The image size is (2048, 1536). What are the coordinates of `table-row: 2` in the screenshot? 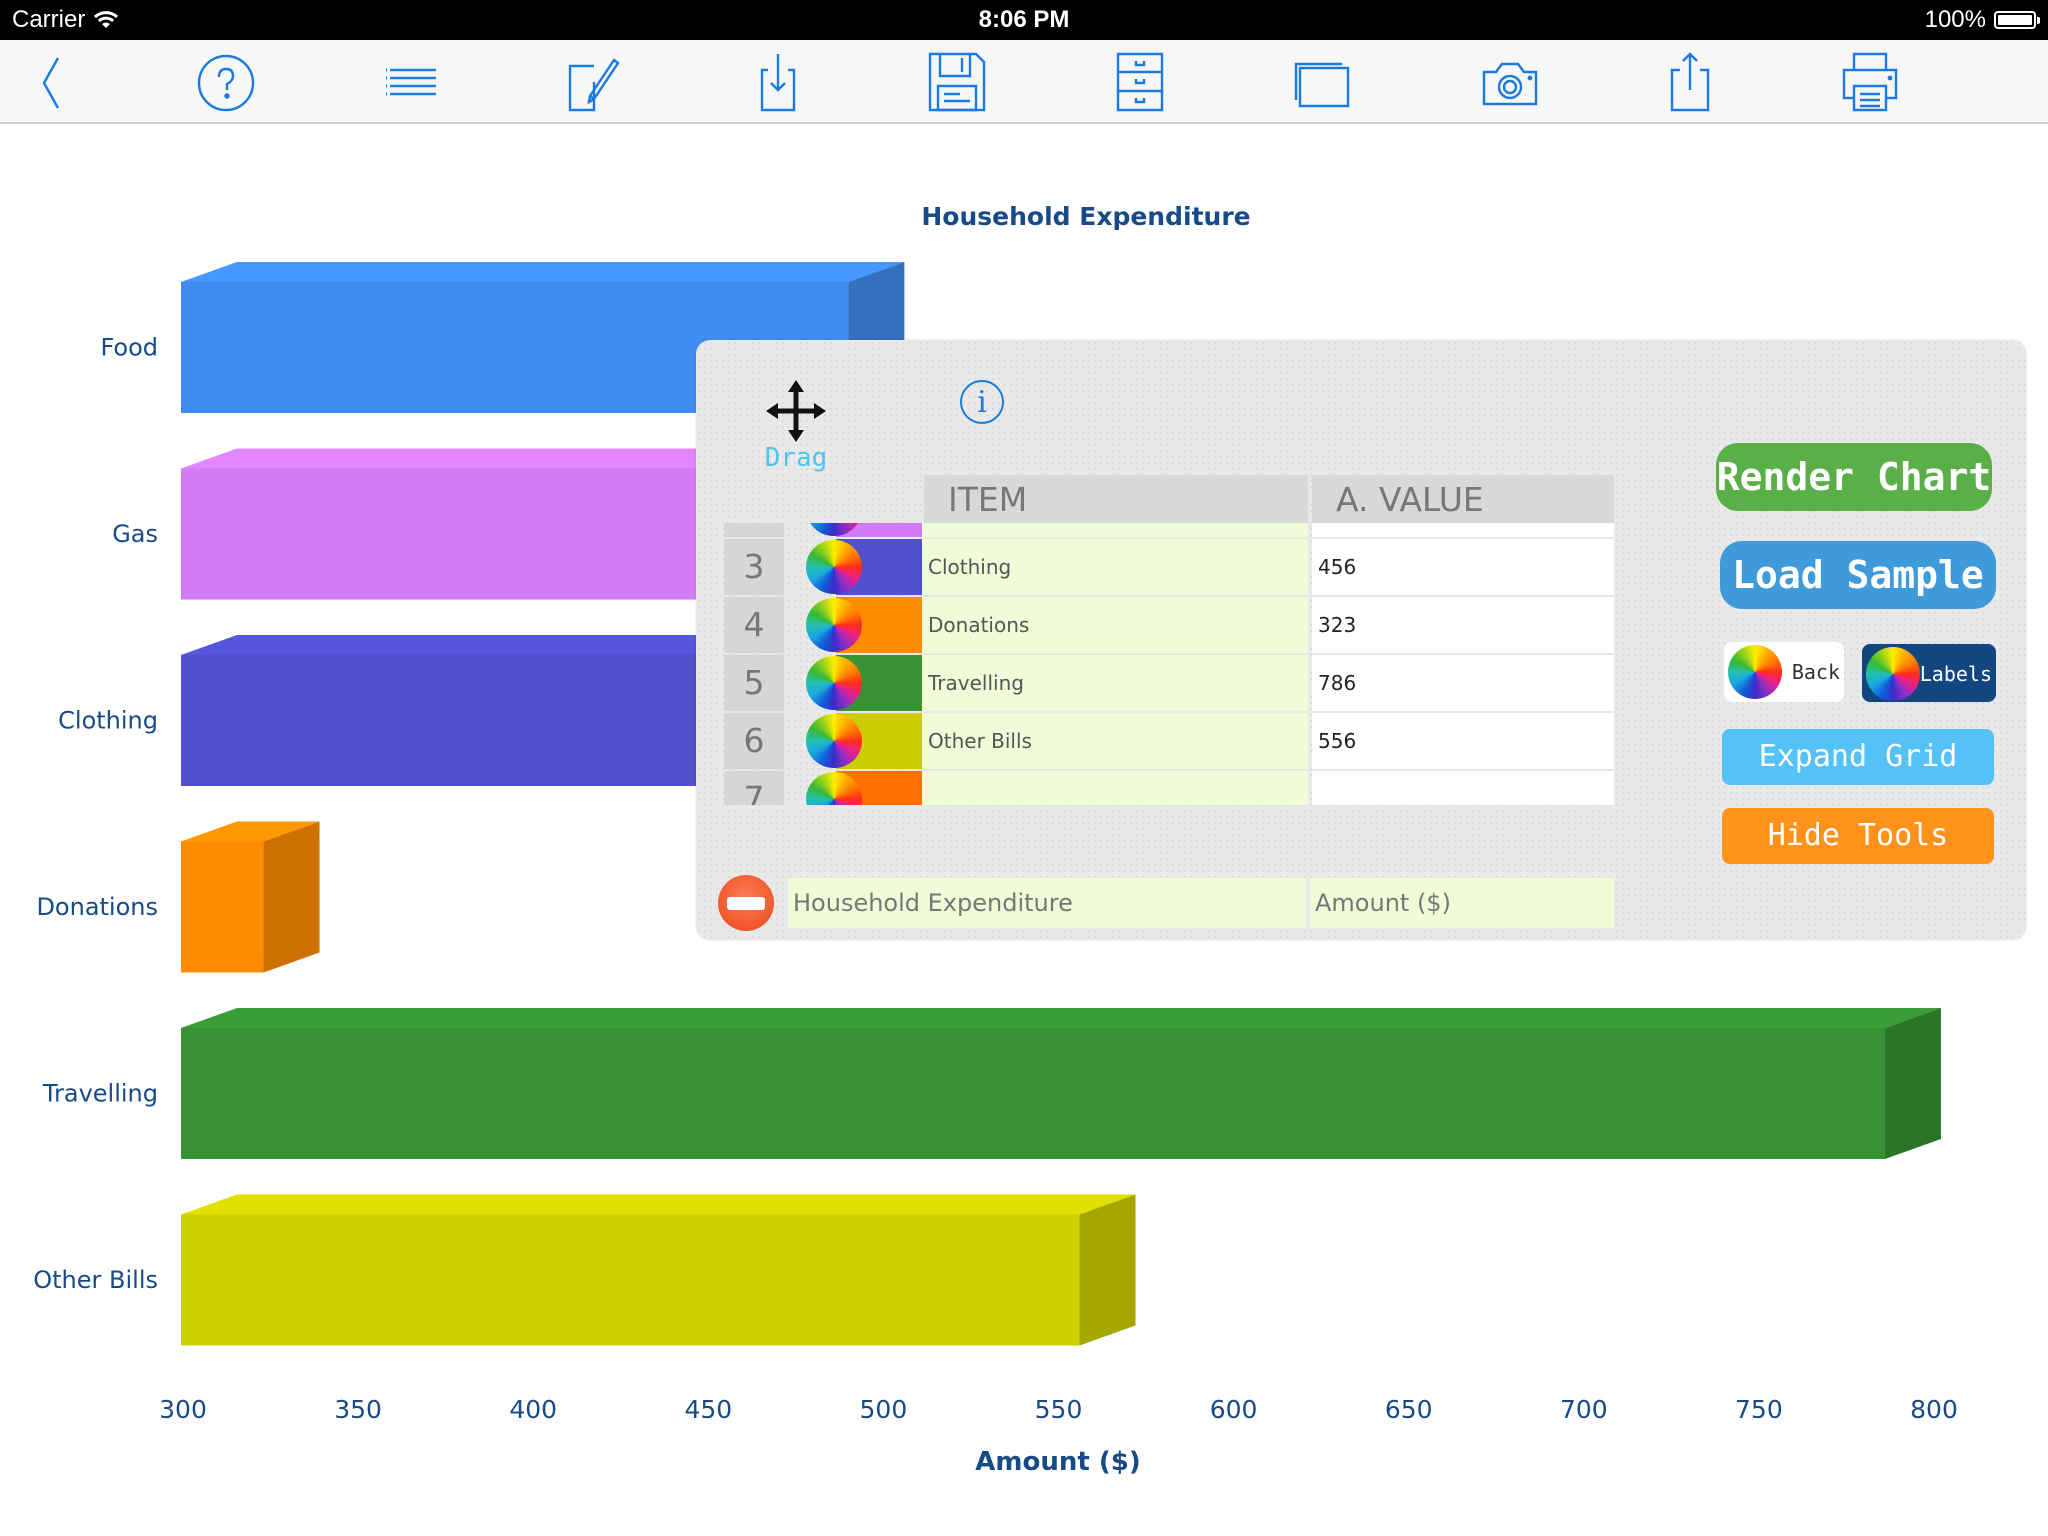 It's located at (1364, 530).